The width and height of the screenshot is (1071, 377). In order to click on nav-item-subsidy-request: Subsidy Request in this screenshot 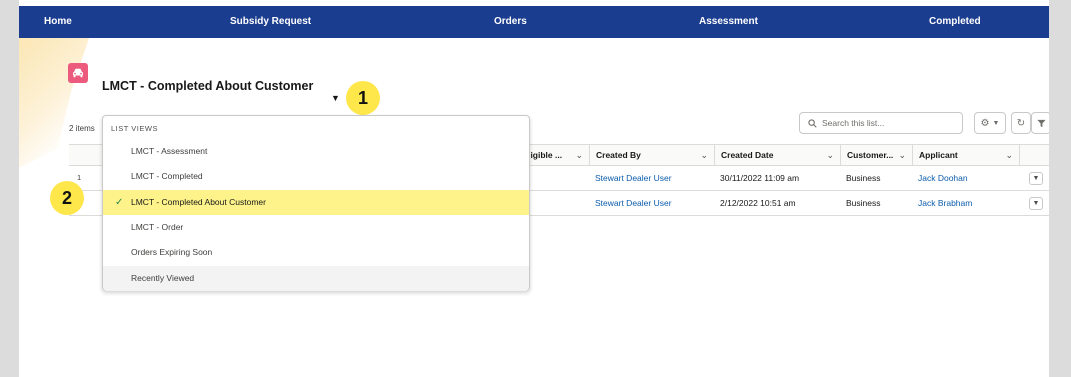, I will do `click(270, 22)`.